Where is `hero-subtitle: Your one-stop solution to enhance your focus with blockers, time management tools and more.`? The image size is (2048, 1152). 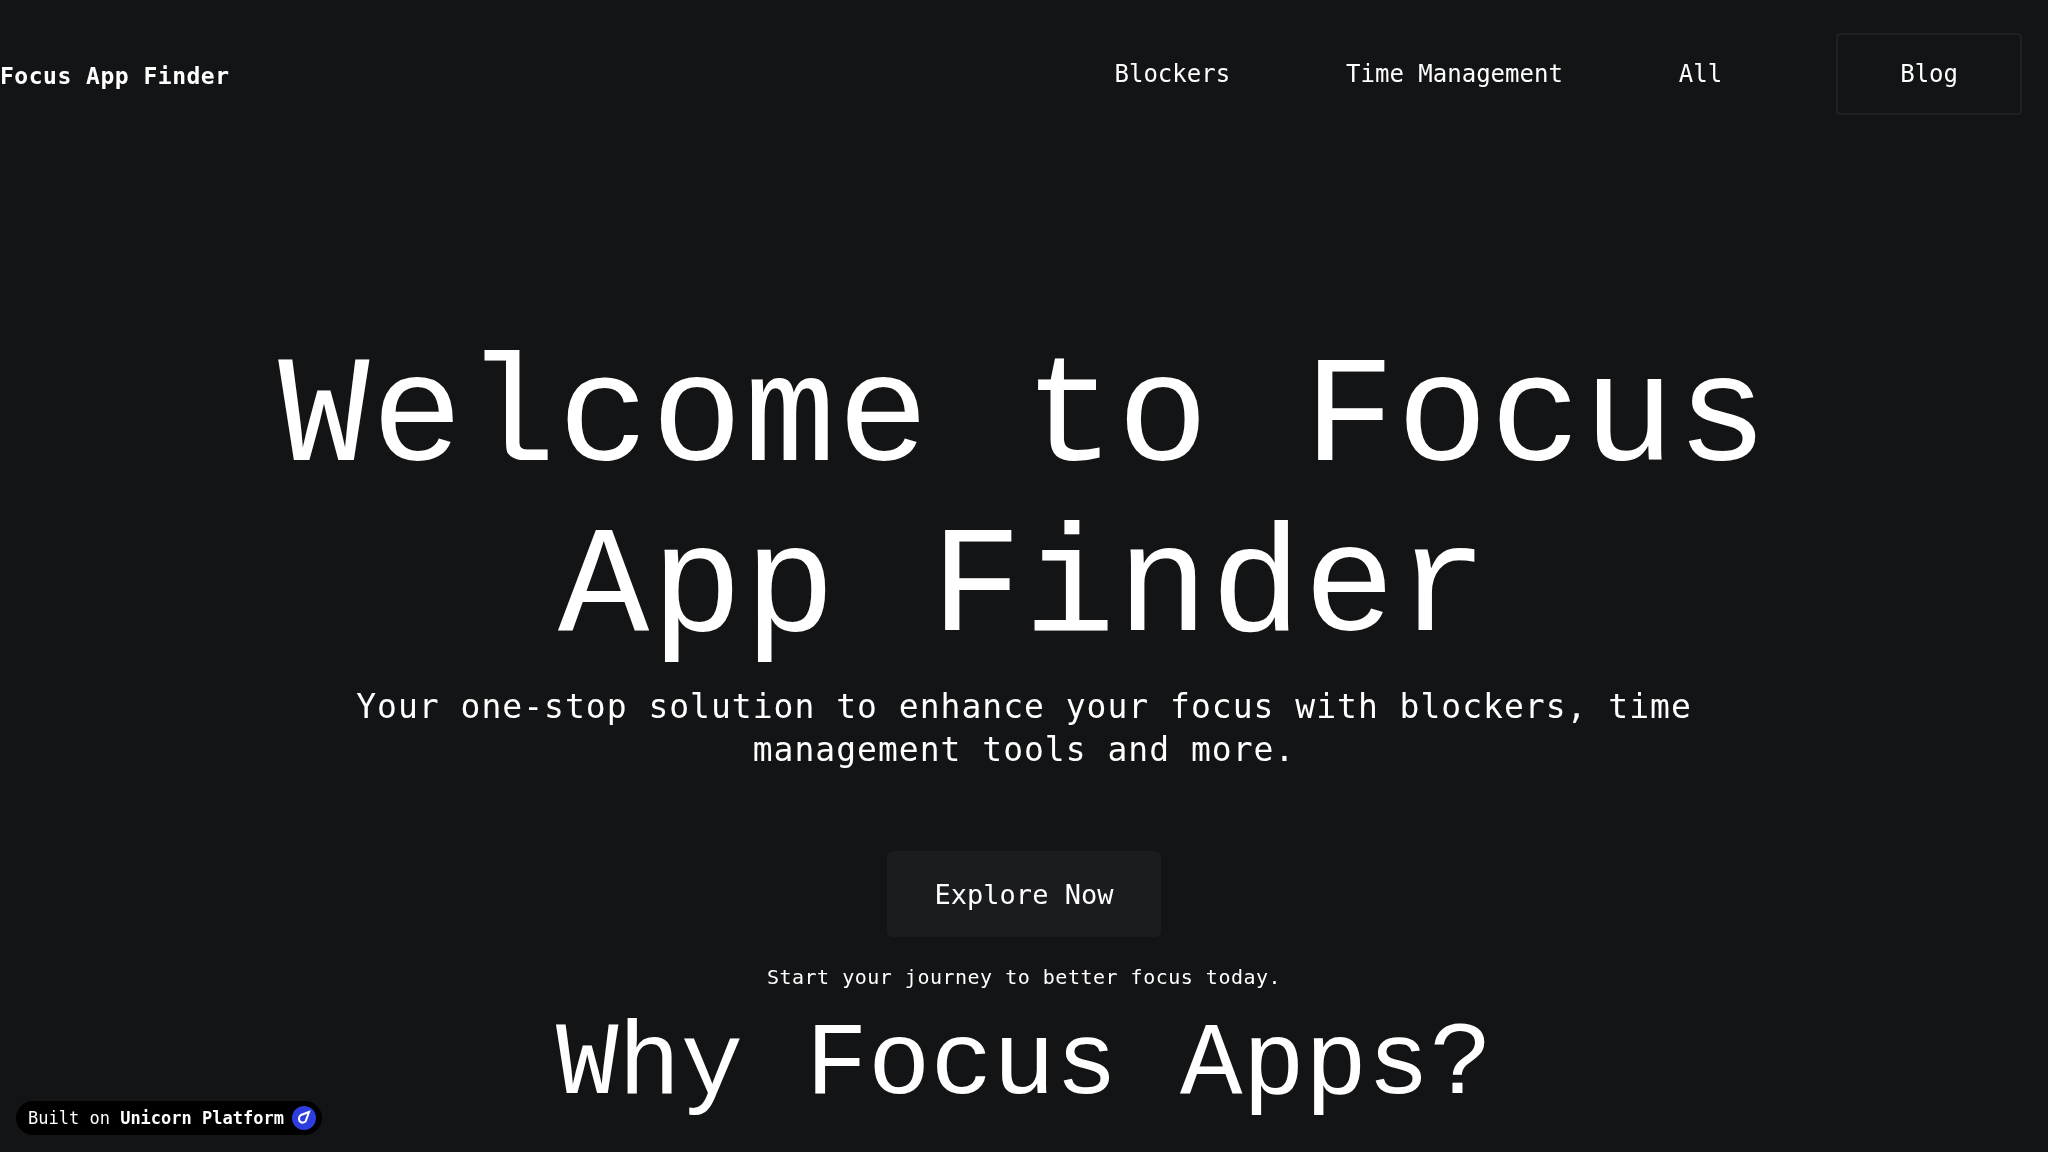
hero-subtitle: Your one-stop solution to enhance your focus with blockers, time management tools and more. is located at coordinates (1024, 728).